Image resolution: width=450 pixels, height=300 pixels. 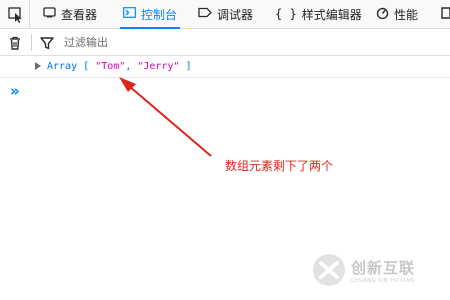 What do you see at coordinates (383, 267) in the screenshot?
I see `watermark-text: 创新互联` at bounding box center [383, 267].